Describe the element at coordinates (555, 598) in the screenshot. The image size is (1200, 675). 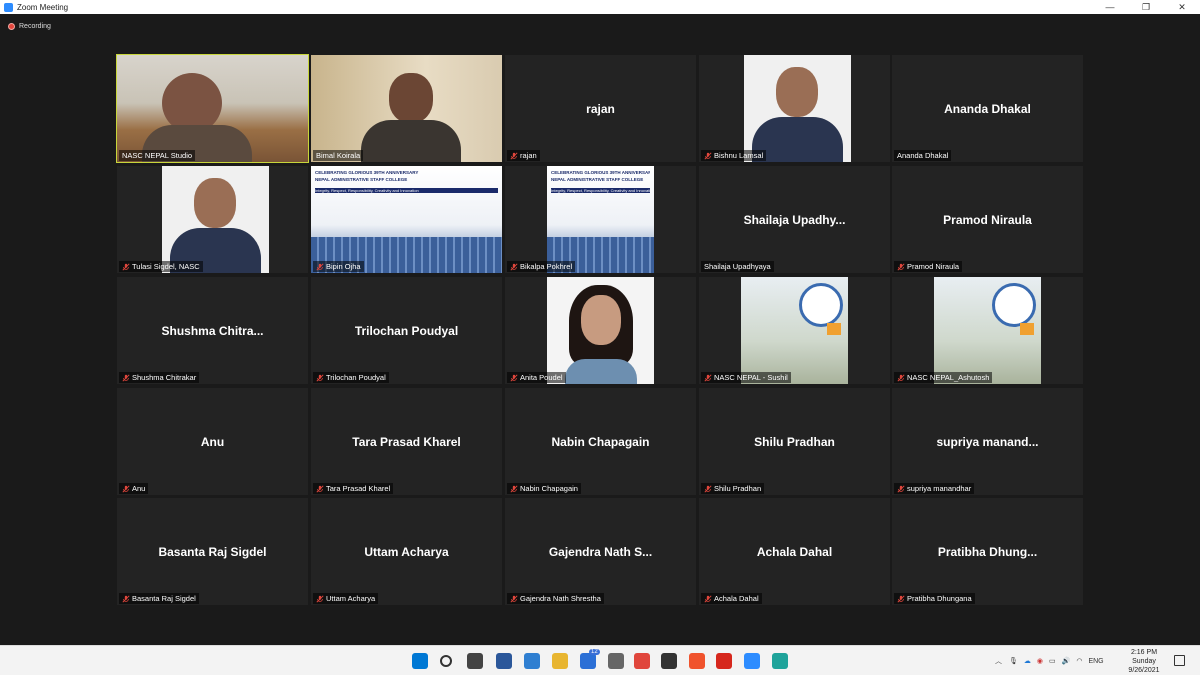
I see `participant-name-label: Gajendra Nath Shrestha` at that location.